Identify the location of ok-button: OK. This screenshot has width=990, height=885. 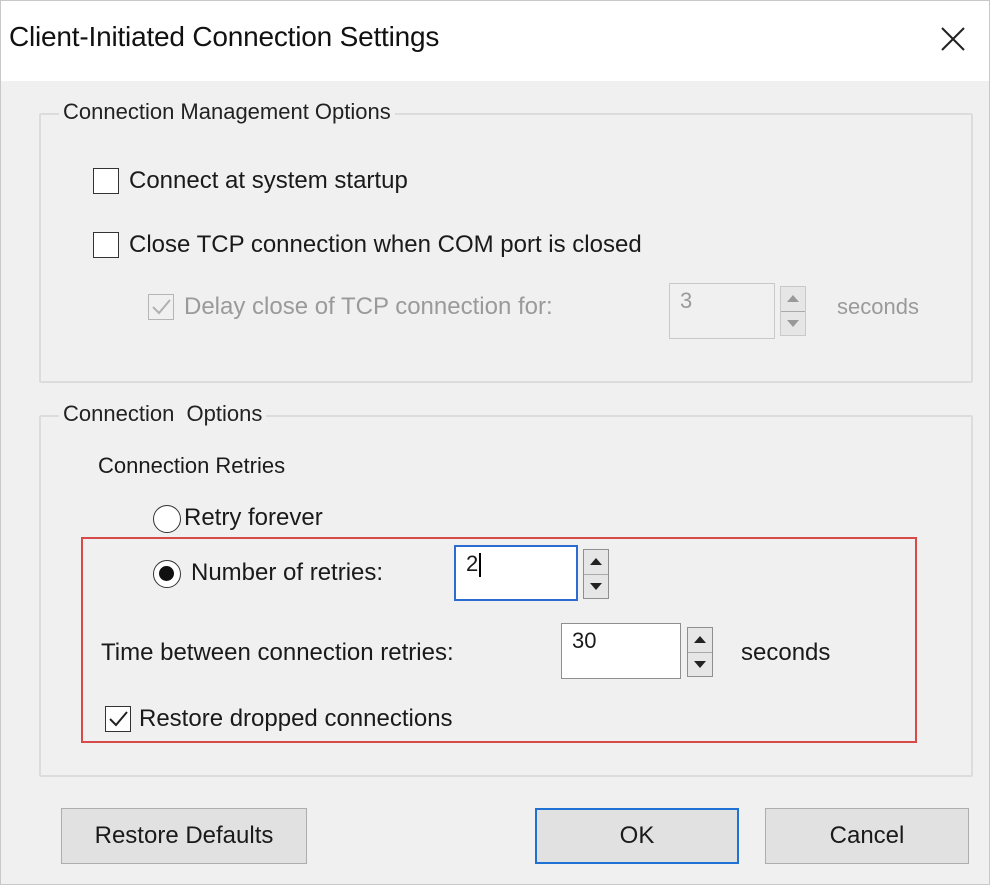
(637, 836).